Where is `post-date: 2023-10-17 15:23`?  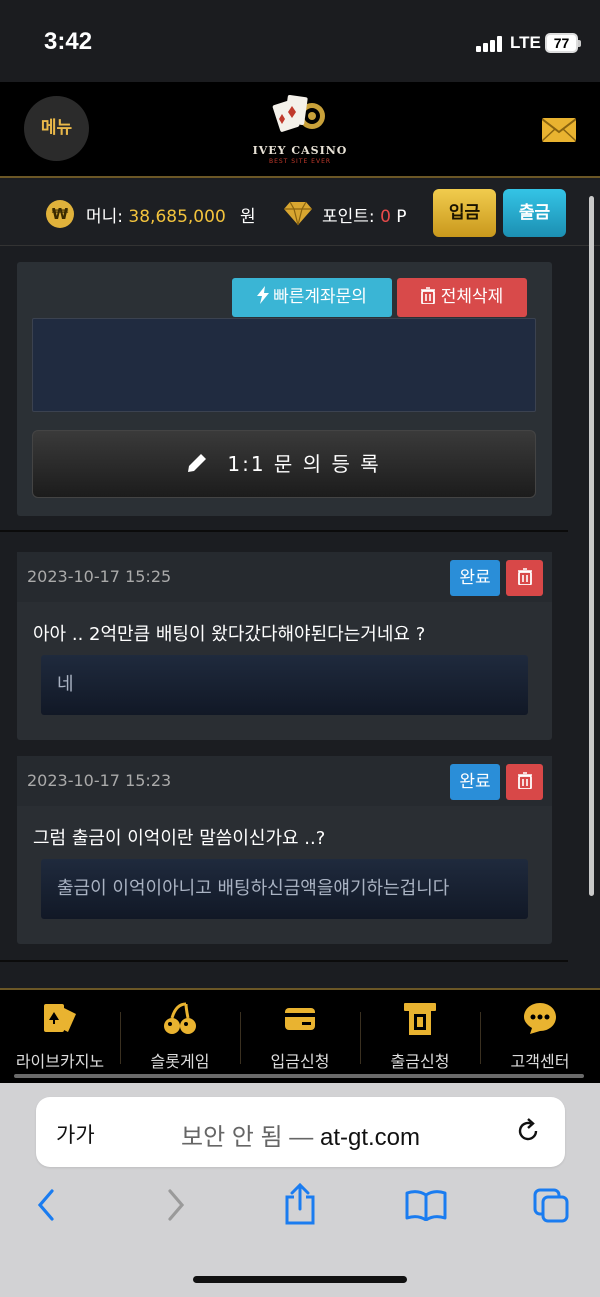
post-date: 2023-10-17 15:23 is located at coordinates (99, 780).